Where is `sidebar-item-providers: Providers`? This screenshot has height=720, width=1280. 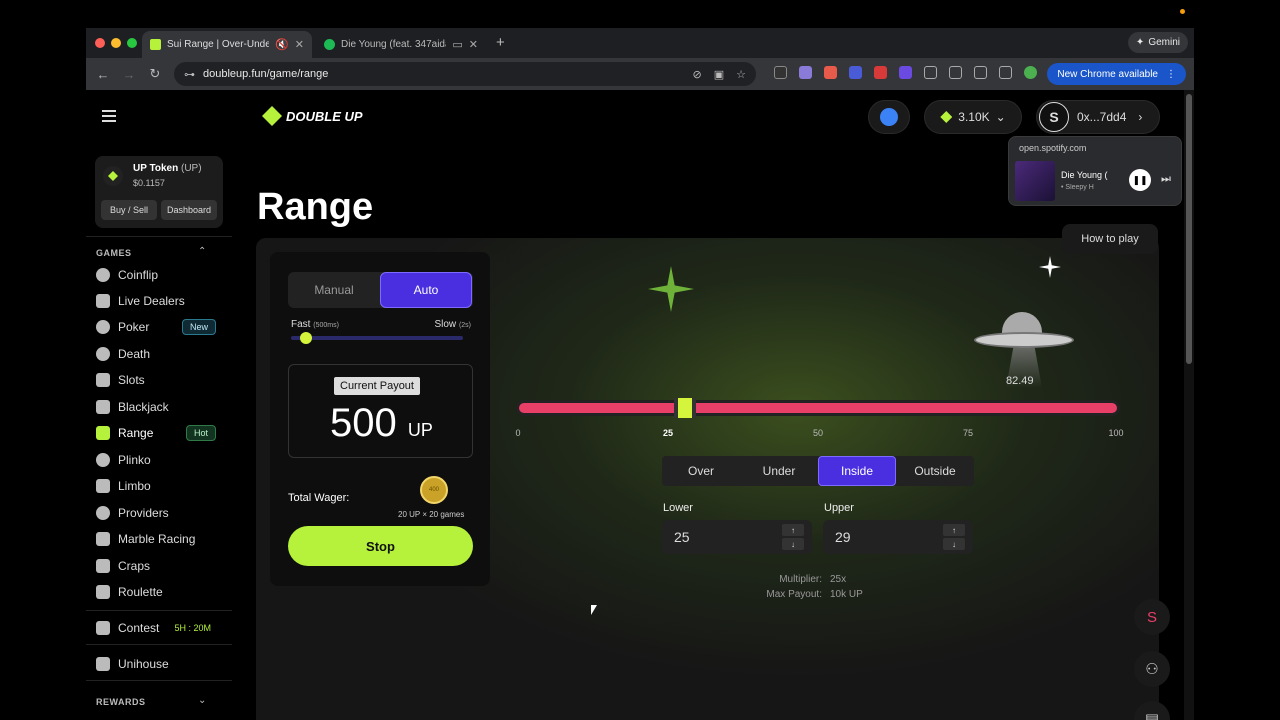 sidebar-item-providers: Providers is located at coordinates (159, 513).